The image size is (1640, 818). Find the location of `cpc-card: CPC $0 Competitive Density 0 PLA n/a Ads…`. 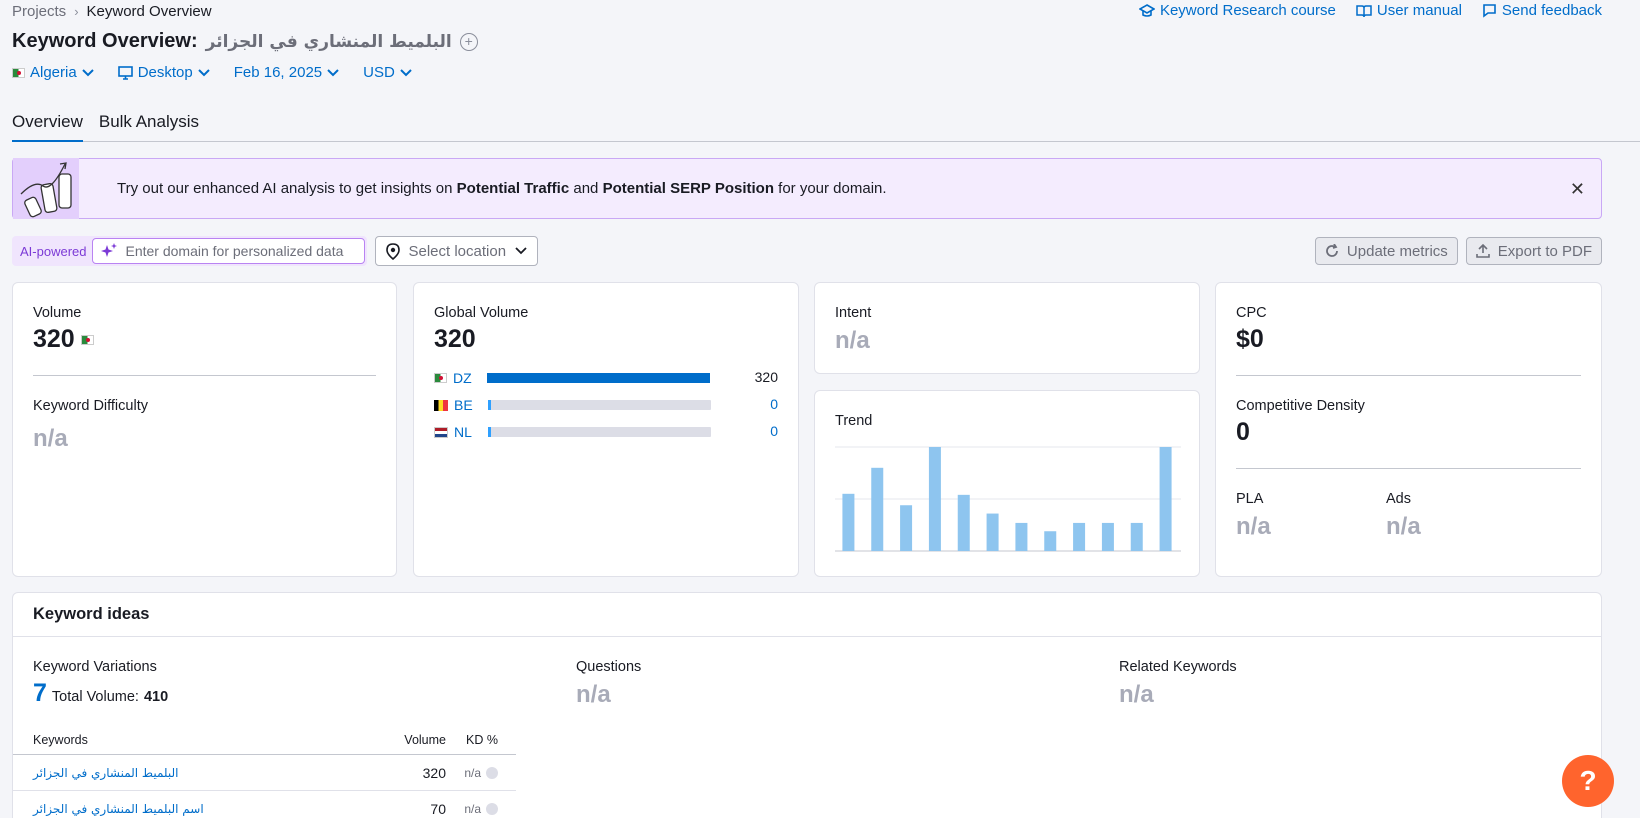

cpc-card: CPC $0 Competitive Density 0 PLA n/a Ads… is located at coordinates (1408, 429).